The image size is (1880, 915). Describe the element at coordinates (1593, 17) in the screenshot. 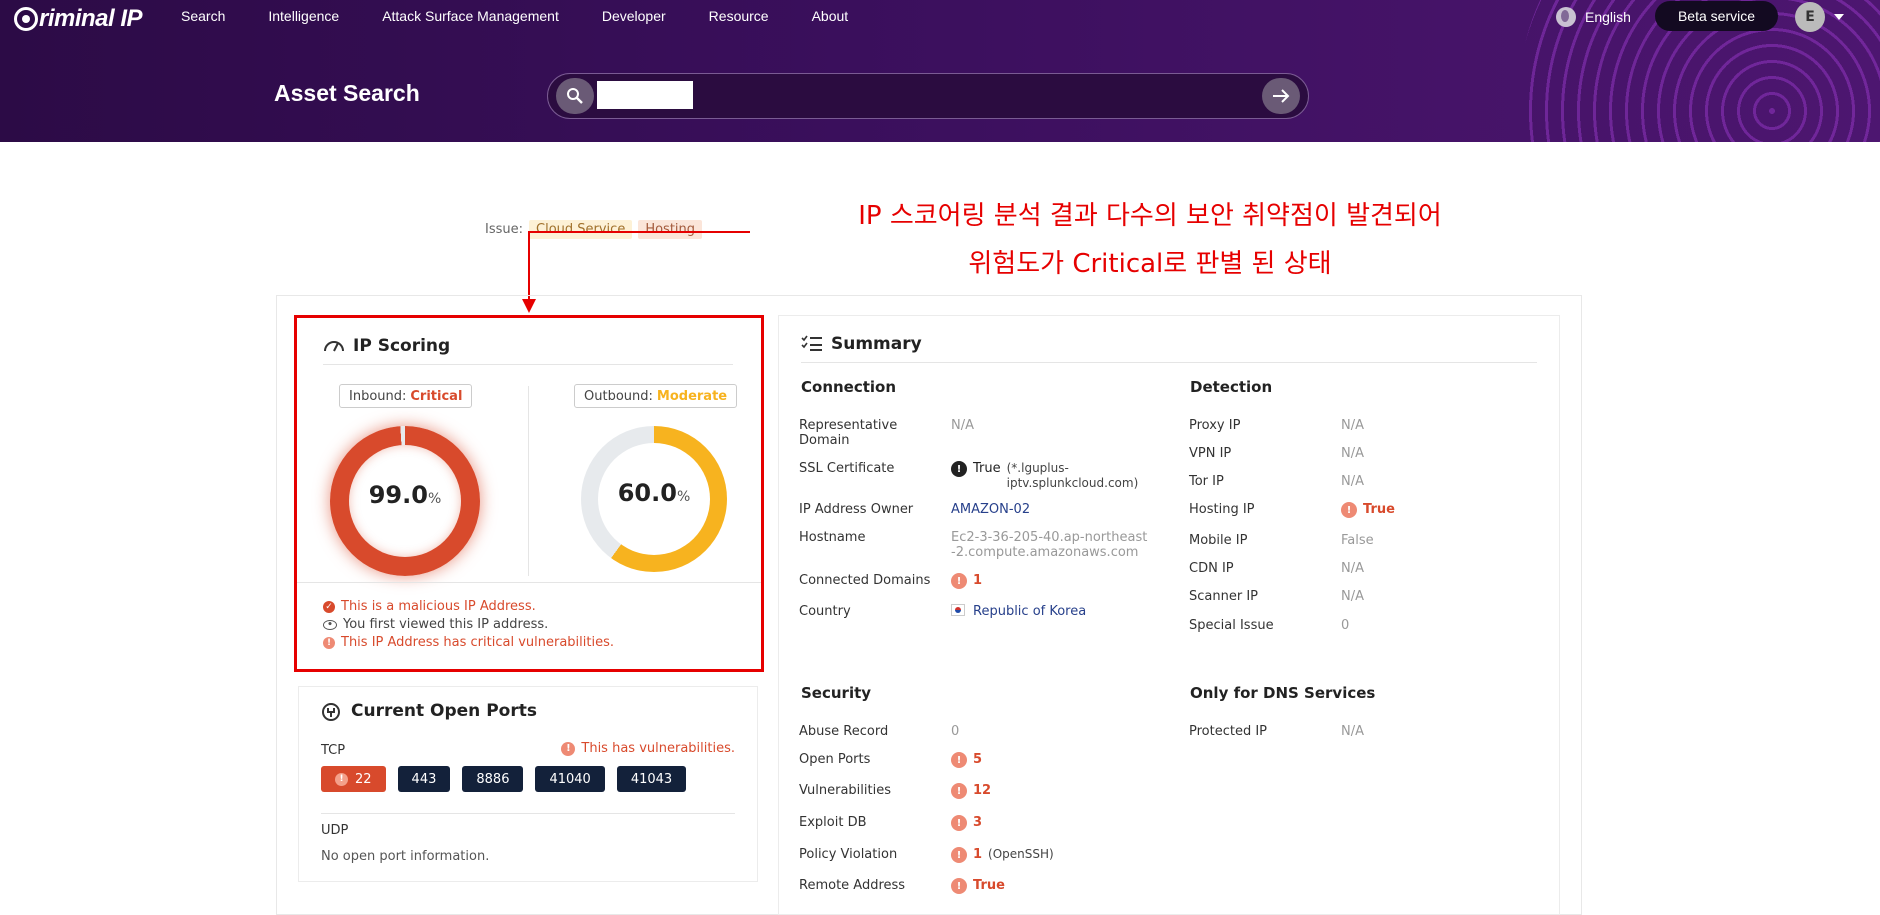

I see `language-selector: English` at that location.